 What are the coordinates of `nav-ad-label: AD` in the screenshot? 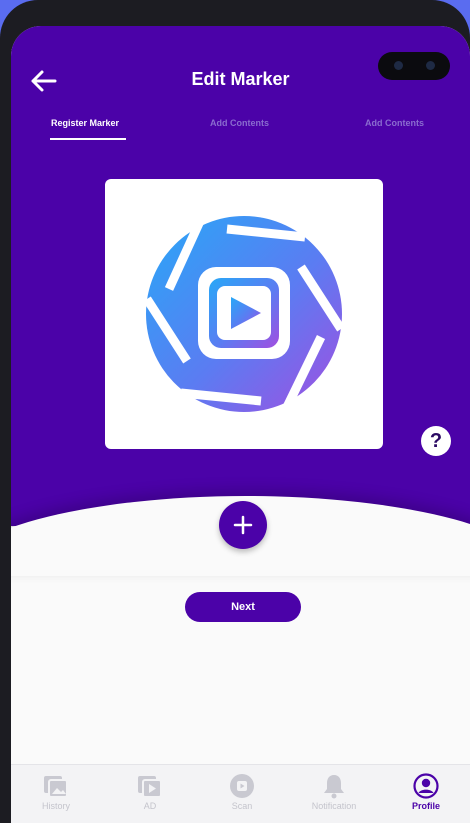 It's located at (150, 806).